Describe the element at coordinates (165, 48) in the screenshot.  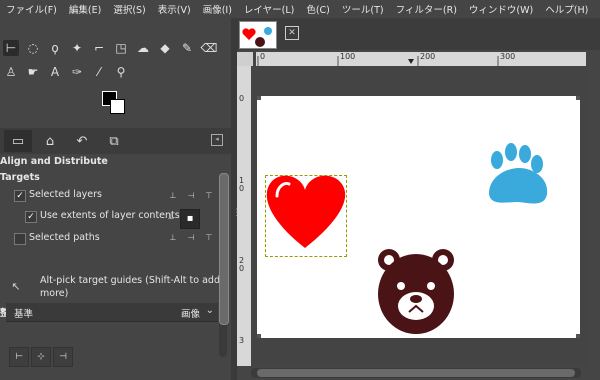
I see `bucket-fill-icon: ◆` at that location.